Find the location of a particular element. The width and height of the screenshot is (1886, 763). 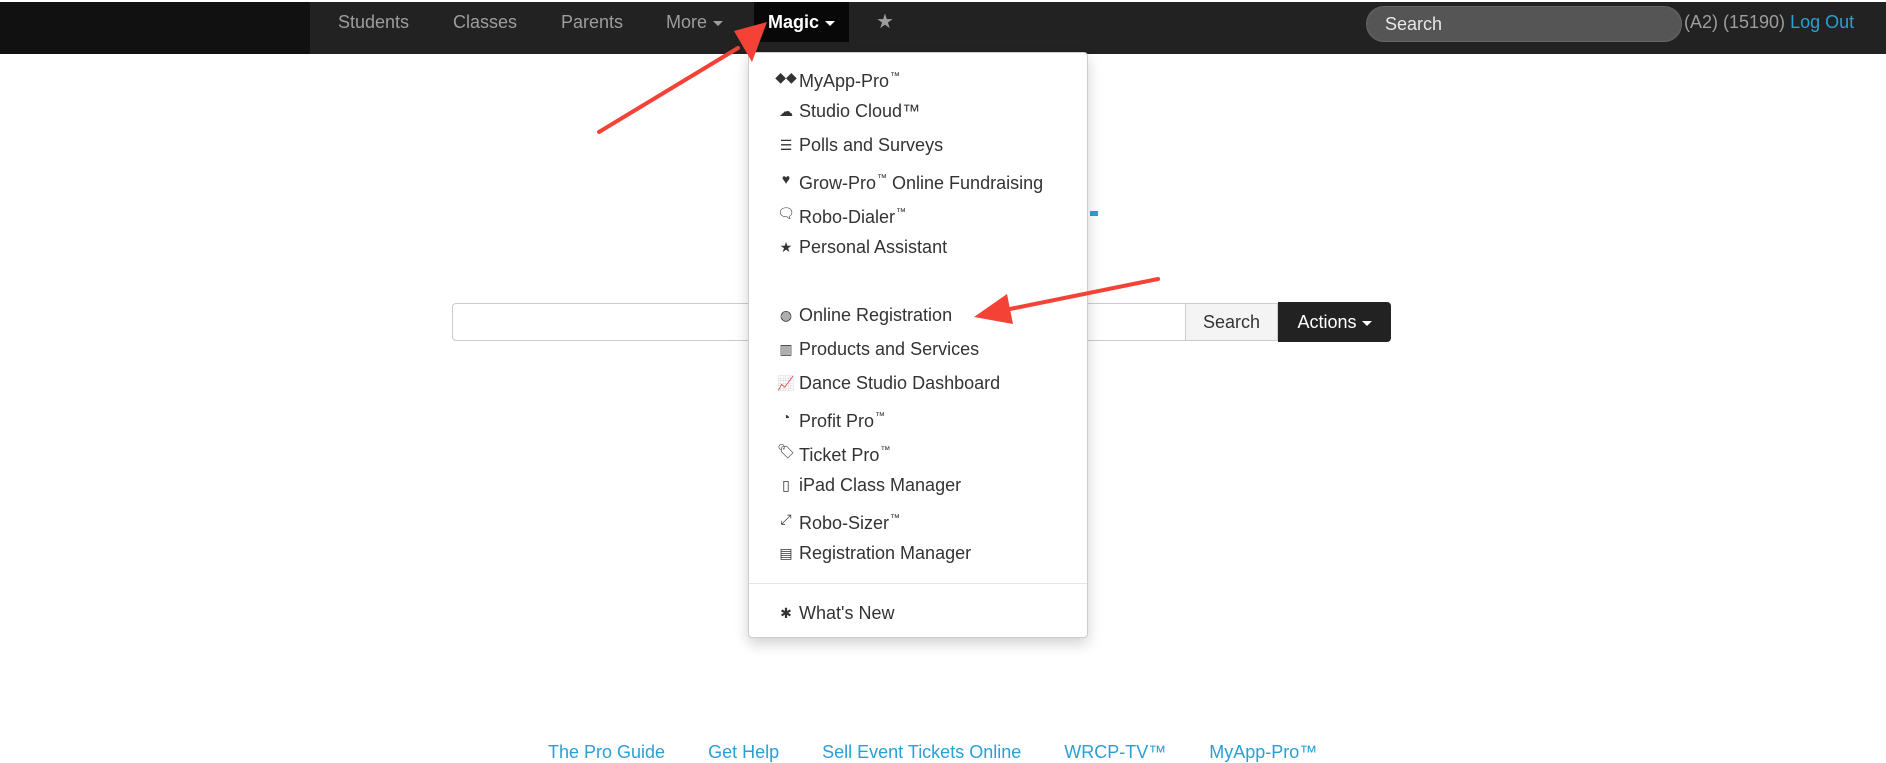

nav-search-input: Search is located at coordinates (1524, 24).